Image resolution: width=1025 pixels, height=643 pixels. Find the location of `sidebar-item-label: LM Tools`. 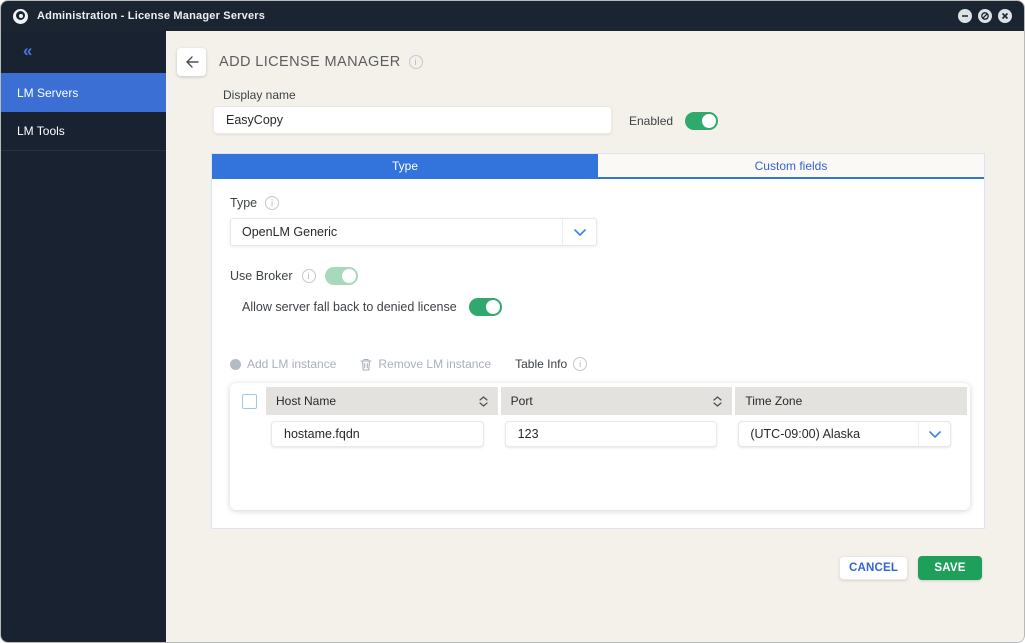

sidebar-item-label: LM Tools is located at coordinates (41, 131).